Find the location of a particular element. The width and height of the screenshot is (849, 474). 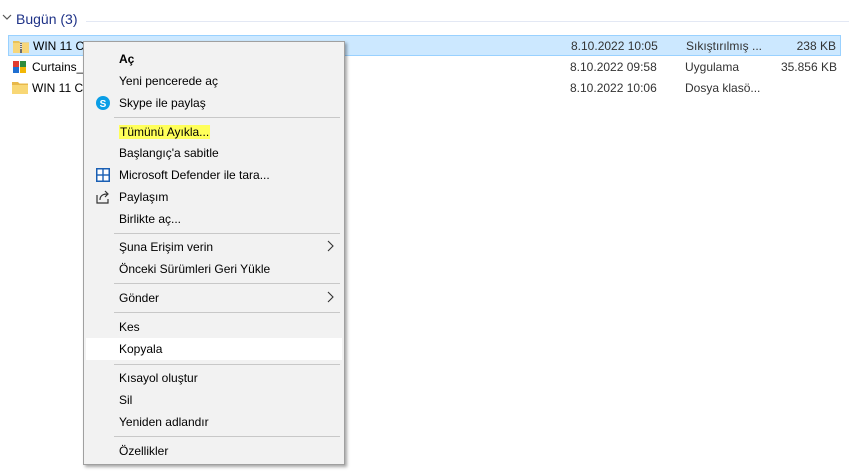

menu-item-label: Kopyala is located at coordinates (141, 349).